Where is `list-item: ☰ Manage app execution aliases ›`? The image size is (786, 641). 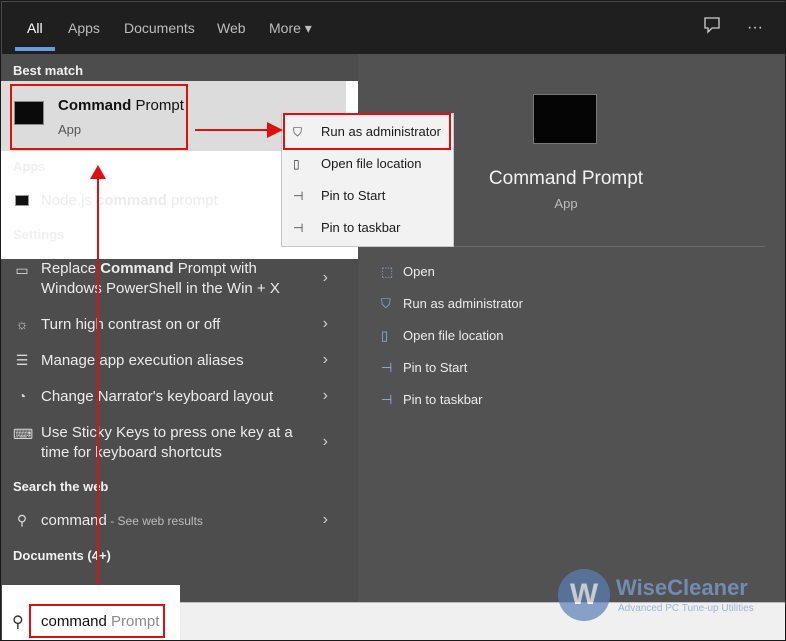
list-item: ☰ Manage app execution aliases › is located at coordinates (178, 361).